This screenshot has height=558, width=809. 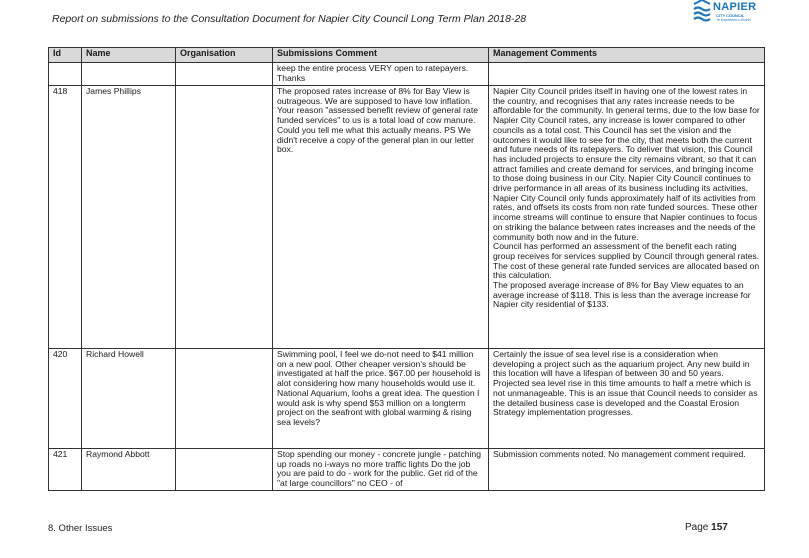 I want to click on cell-id: 421, so click(x=65, y=469).